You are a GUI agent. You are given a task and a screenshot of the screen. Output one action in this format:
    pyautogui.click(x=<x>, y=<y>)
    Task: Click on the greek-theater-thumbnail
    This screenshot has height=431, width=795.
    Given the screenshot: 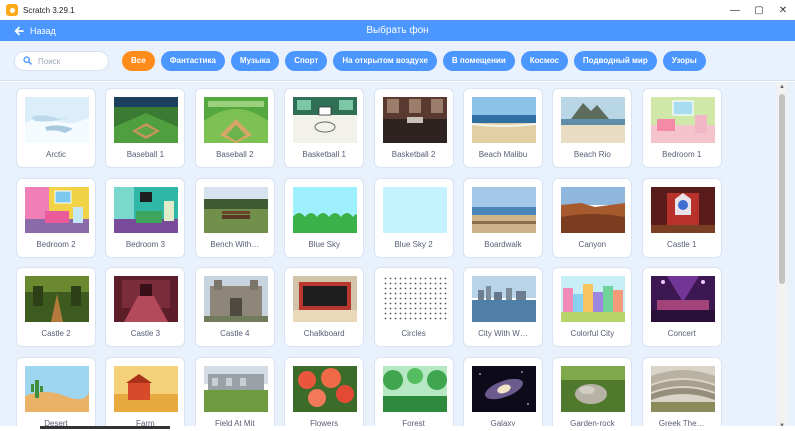 What is the action you would take?
    pyautogui.click(x=682, y=388)
    